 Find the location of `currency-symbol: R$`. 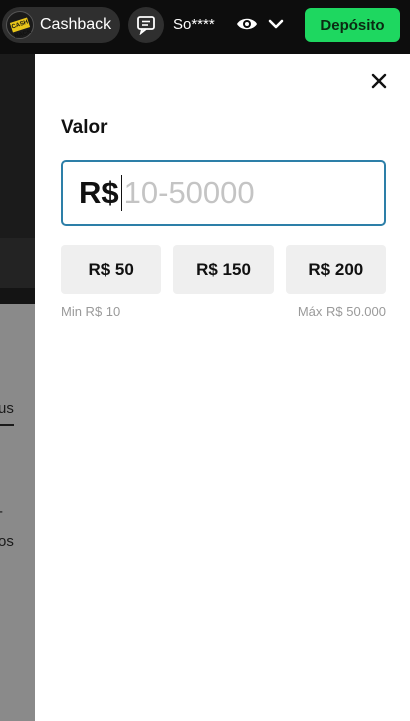

currency-symbol: R$ is located at coordinates (99, 192).